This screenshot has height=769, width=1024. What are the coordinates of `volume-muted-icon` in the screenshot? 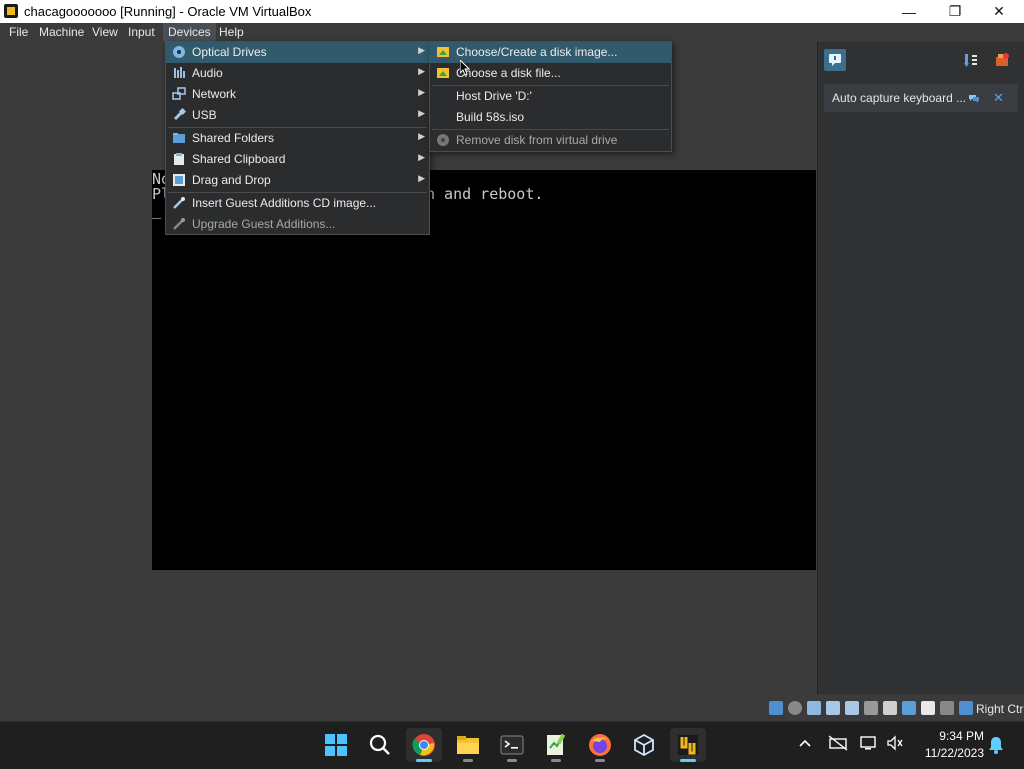 It's located at (895, 744).